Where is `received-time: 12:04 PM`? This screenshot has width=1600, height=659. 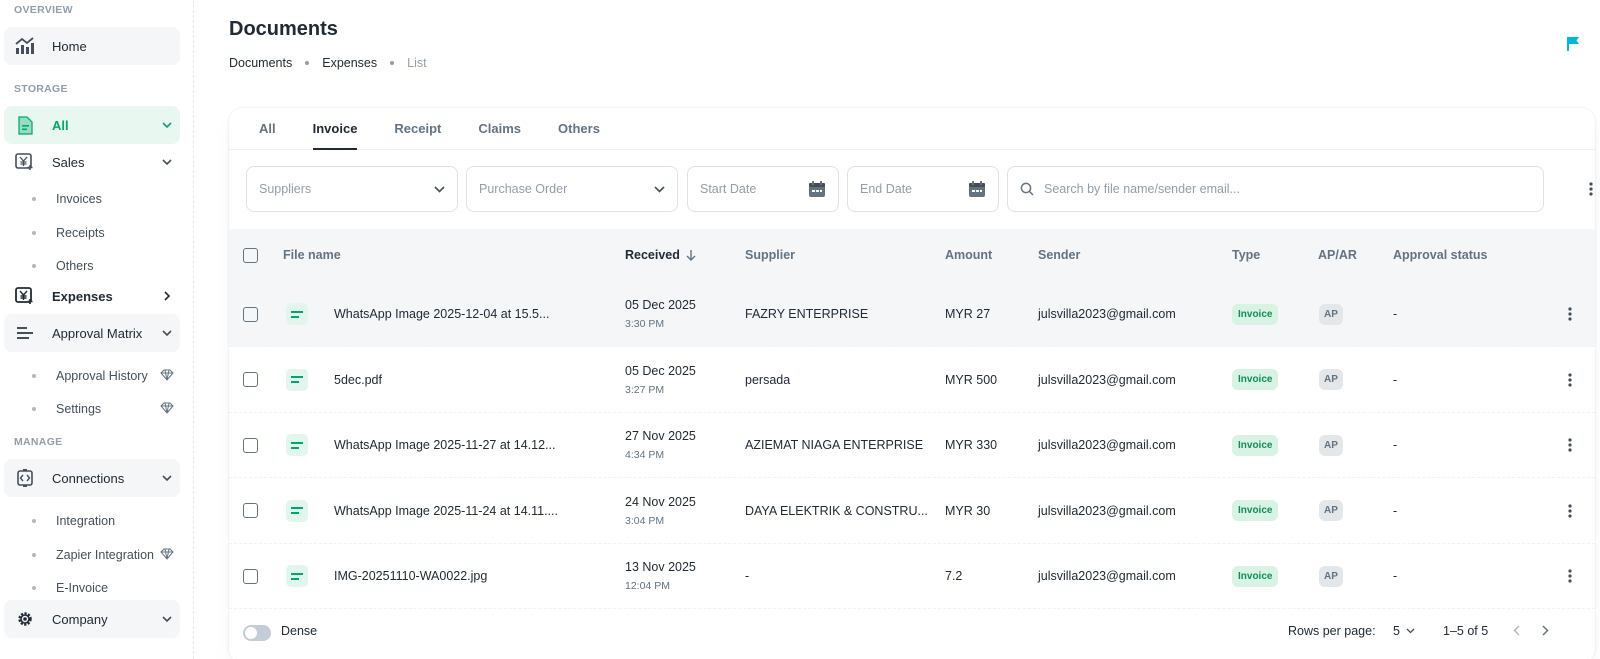 received-time: 12:04 PM is located at coordinates (647, 586).